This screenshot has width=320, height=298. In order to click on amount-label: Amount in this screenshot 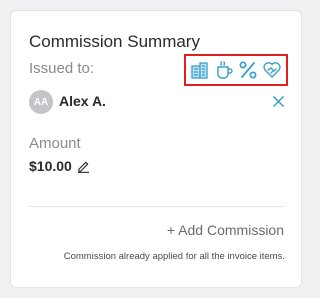, I will do `click(55, 143)`.